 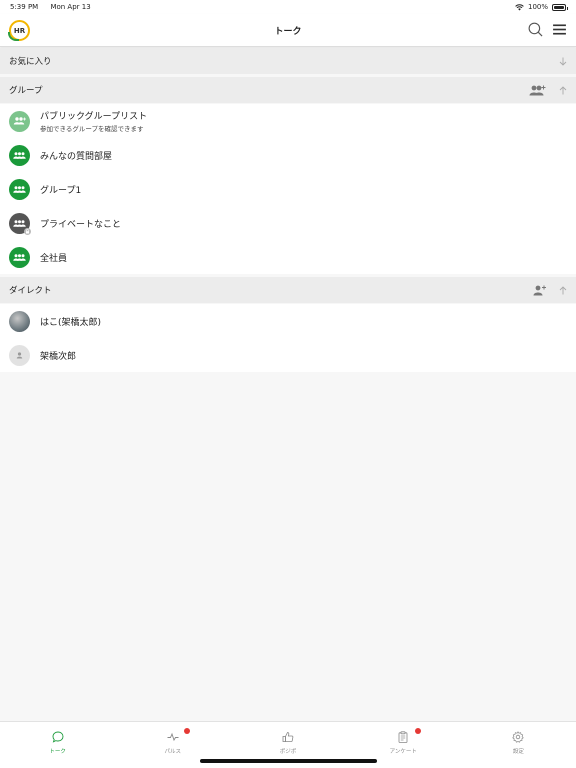 What do you see at coordinates (24, 7) in the screenshot?
I see `status-time: 5:39 PM` at bounding box center [24, 7].